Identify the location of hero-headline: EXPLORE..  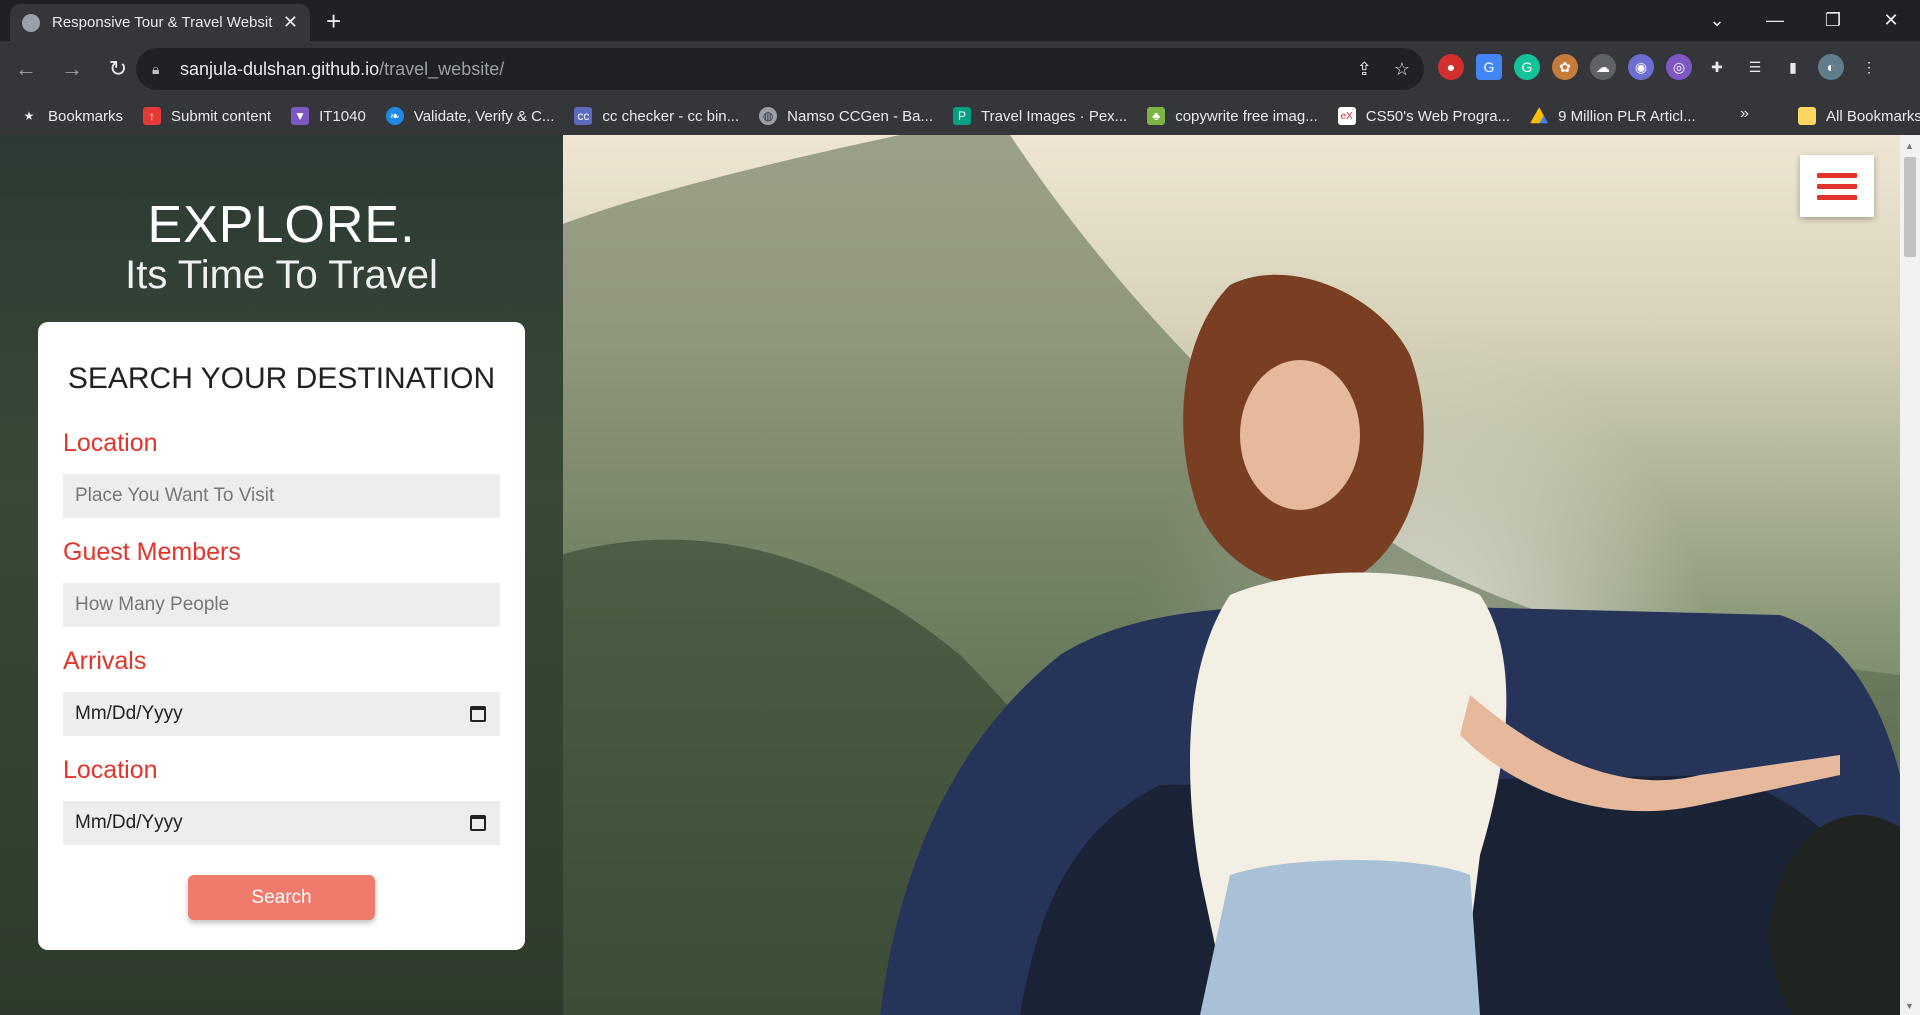
(281, 225).